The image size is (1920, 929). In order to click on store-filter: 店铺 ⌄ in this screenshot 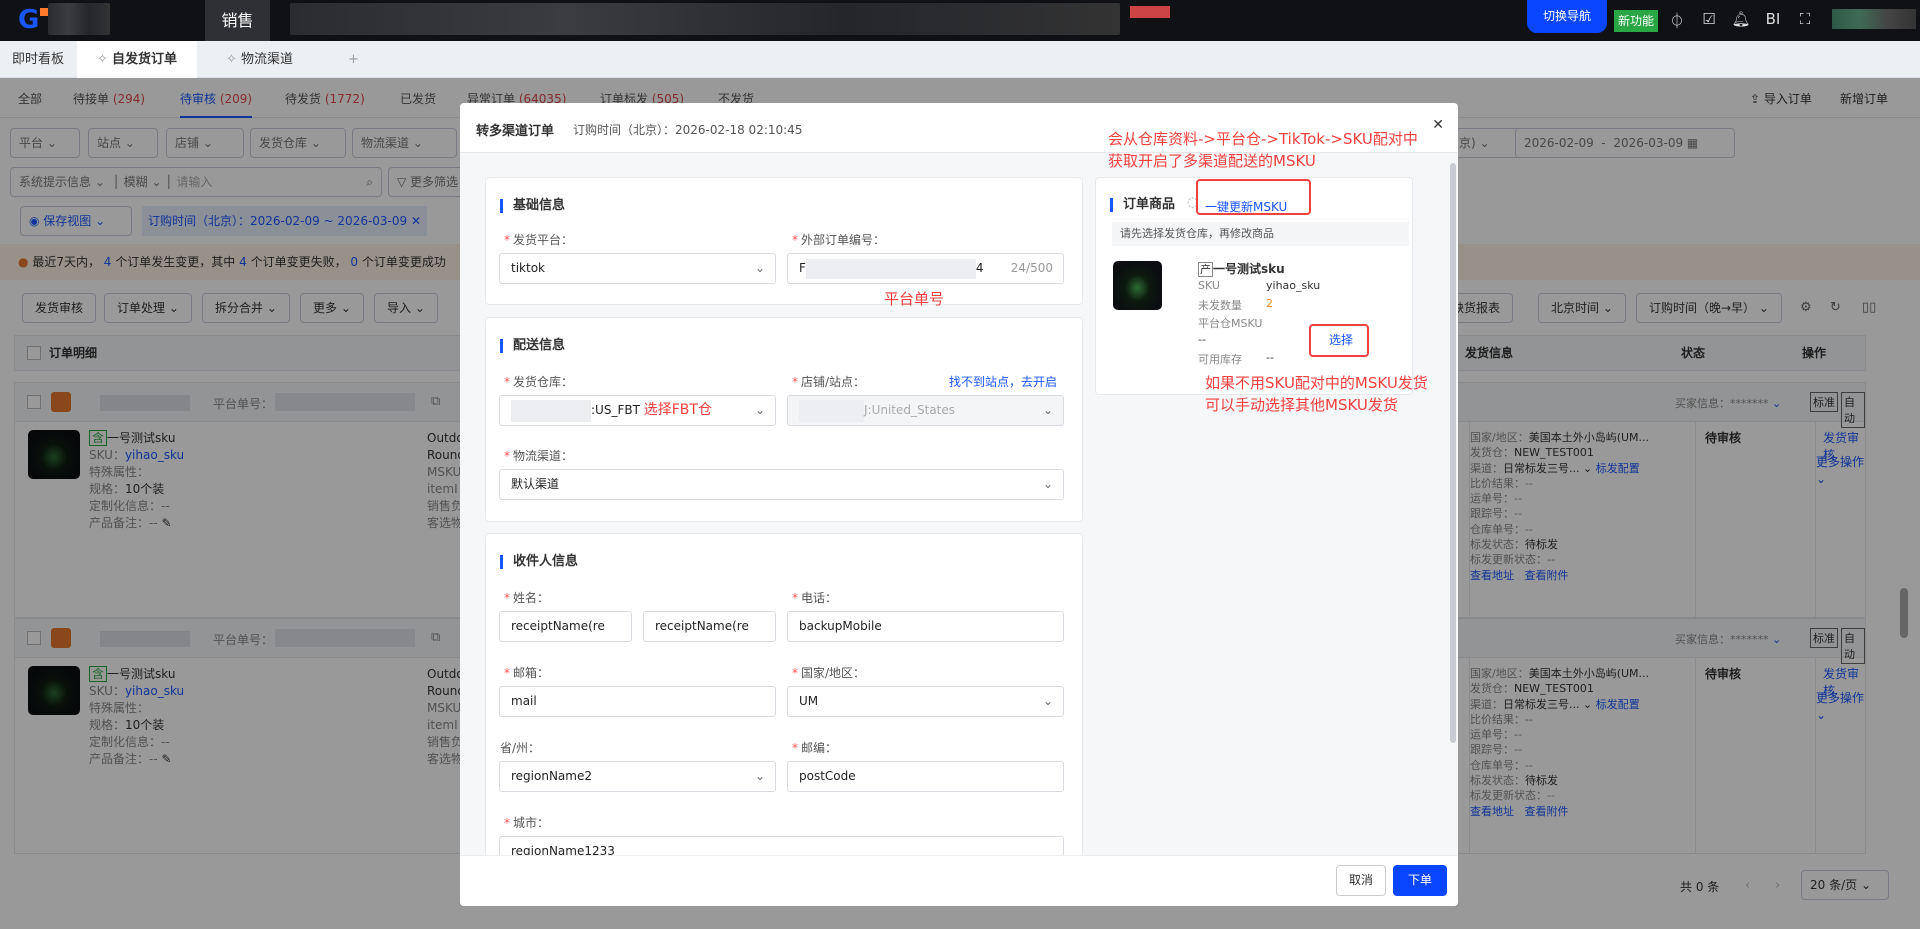, I will do `click(205, 143)`.